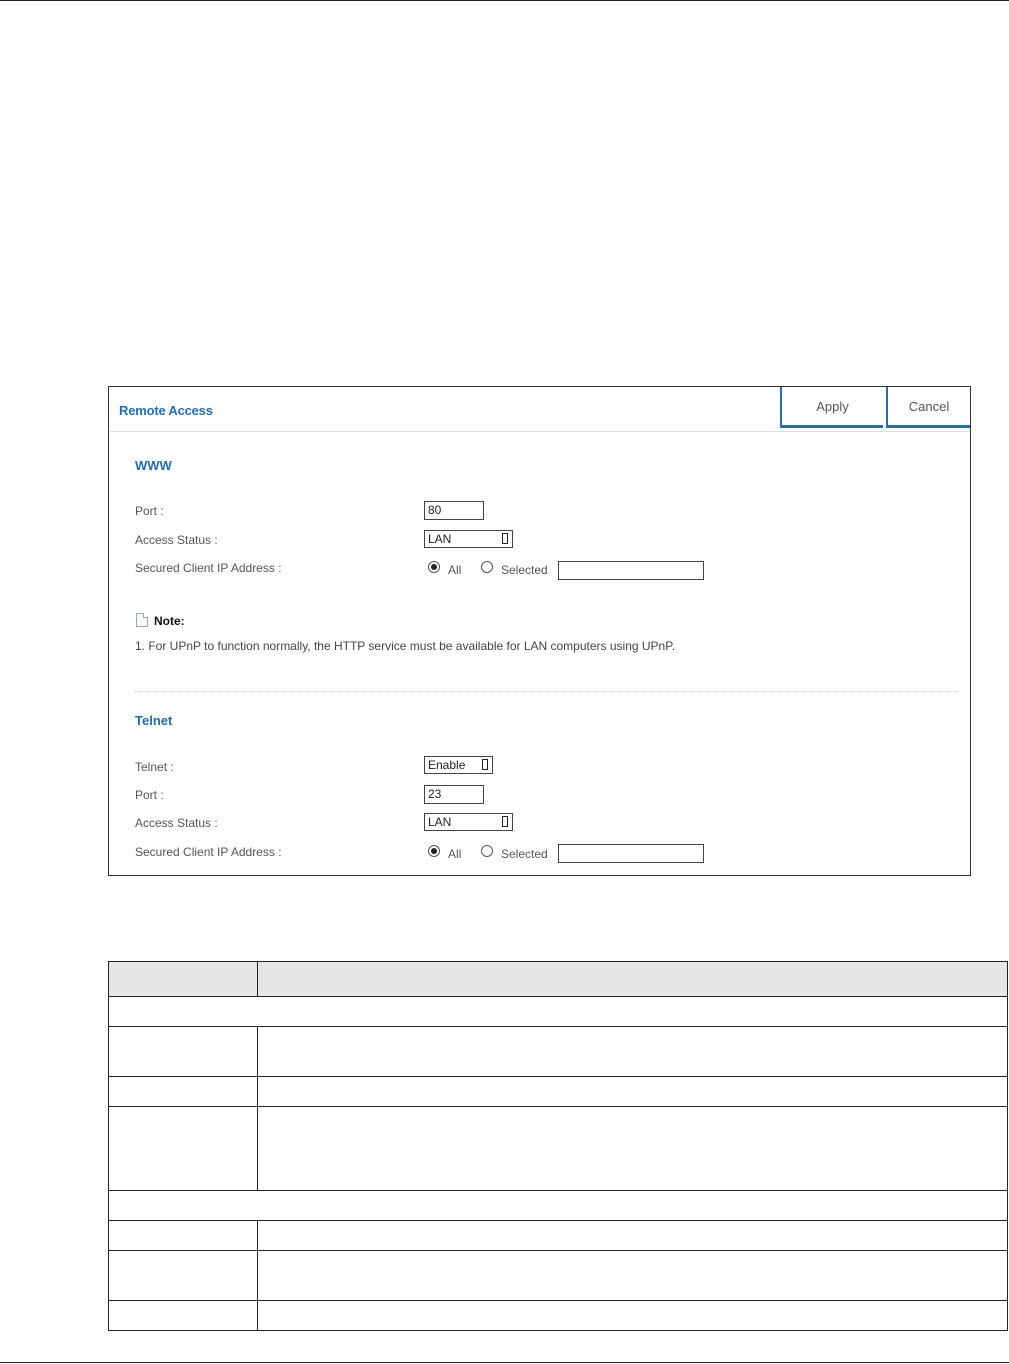  I want to click on note-icon, so click(142, 620).